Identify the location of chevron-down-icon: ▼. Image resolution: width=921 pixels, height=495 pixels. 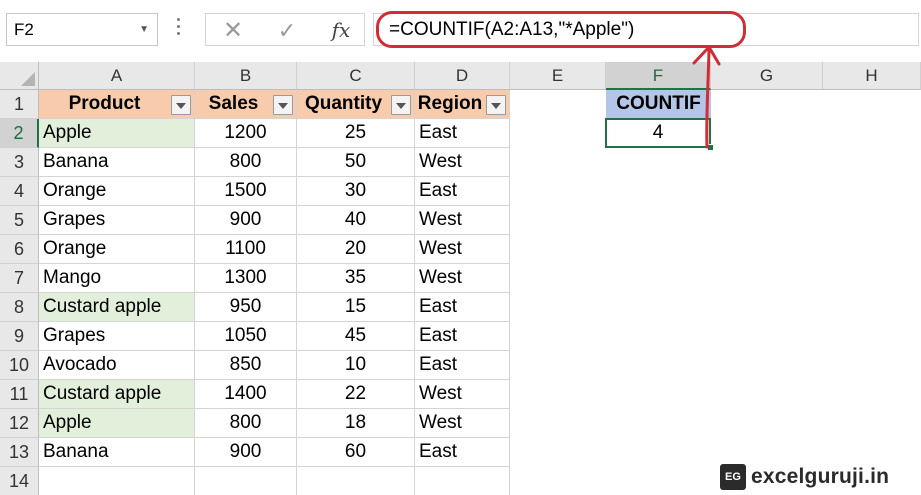
(144, 29).